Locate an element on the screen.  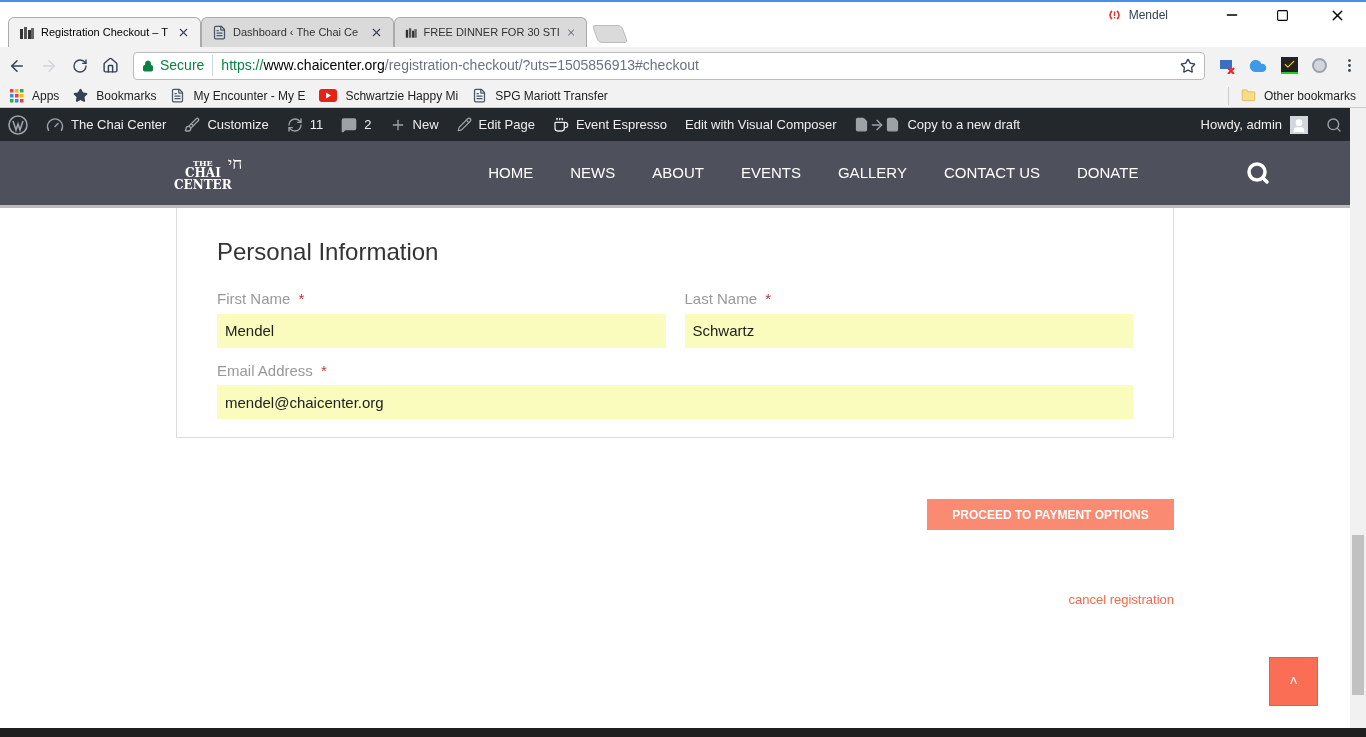
greeting-link: Howdy, admin is located at coordinates (1254, 124).